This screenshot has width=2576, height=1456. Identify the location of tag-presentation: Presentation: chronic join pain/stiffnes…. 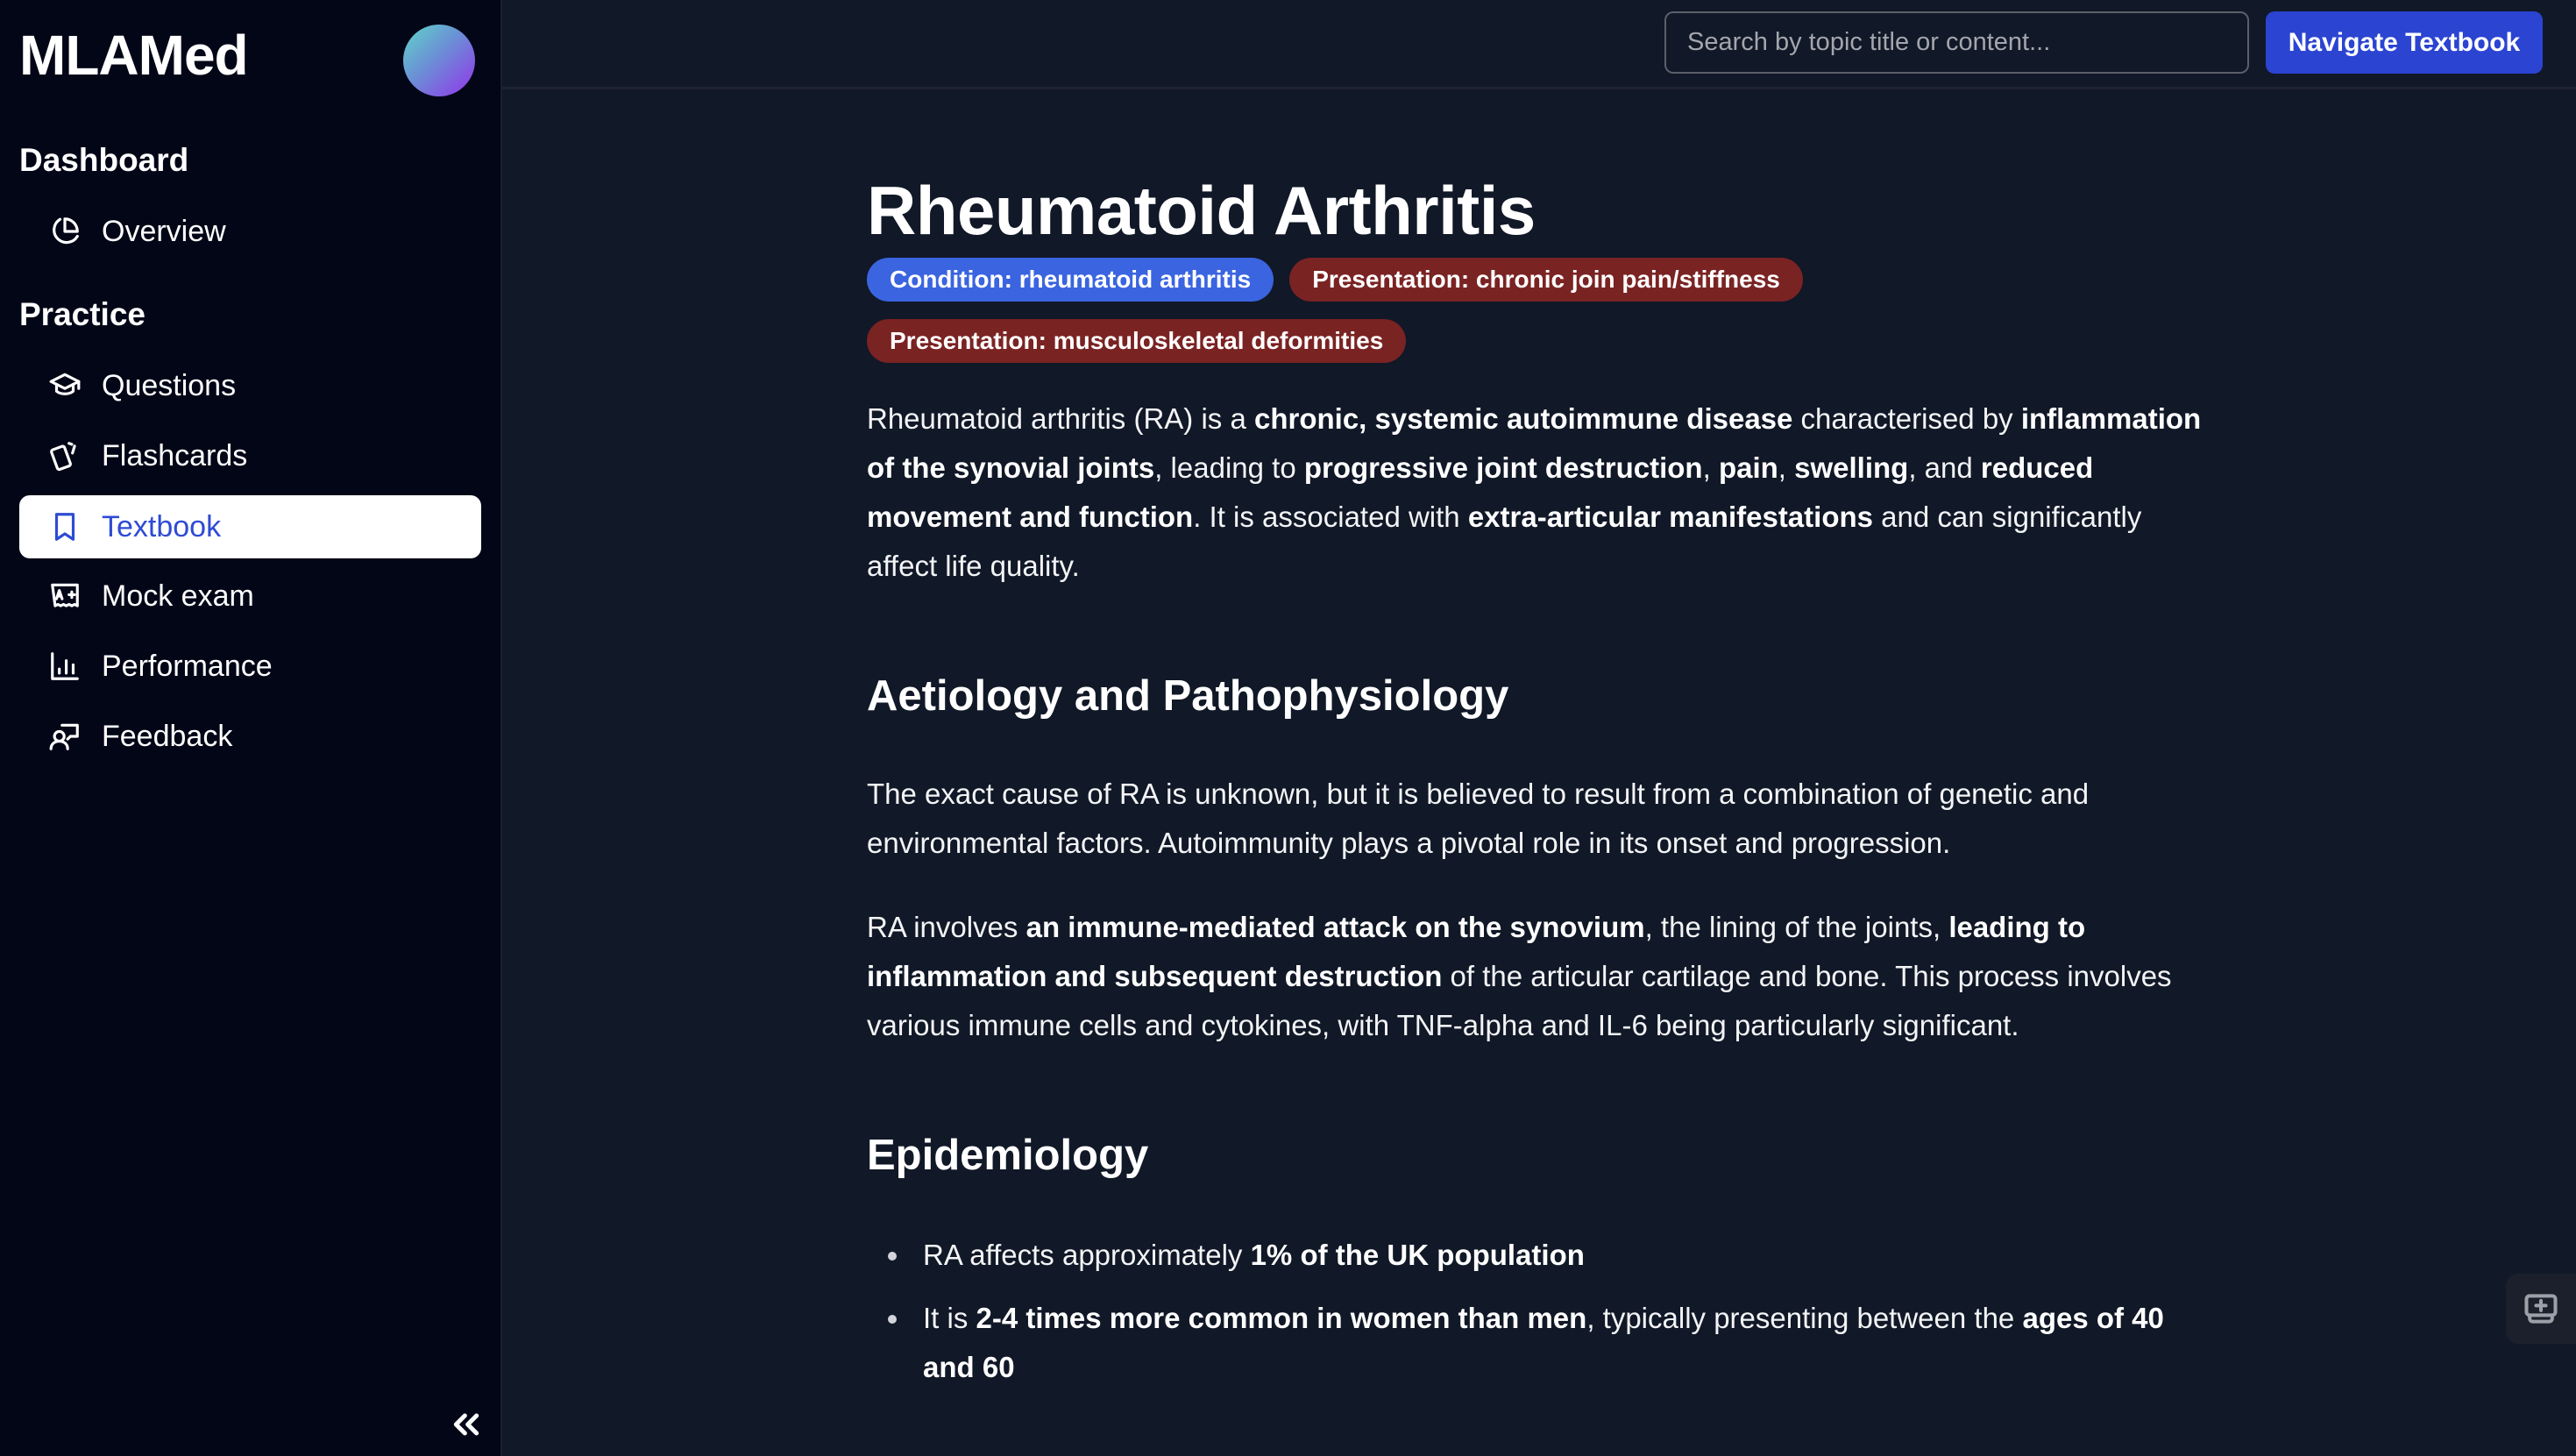
(1546, 280).